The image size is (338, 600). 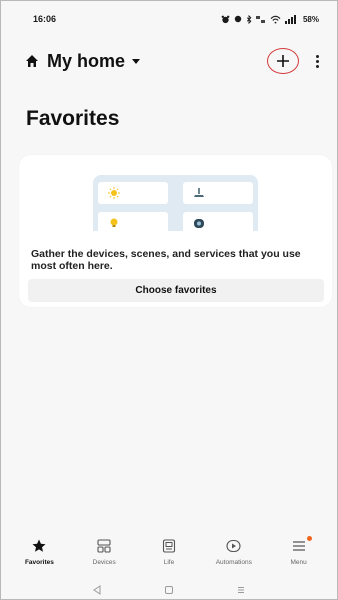 I want to click on more-options-button, so click(x=317, y=61).